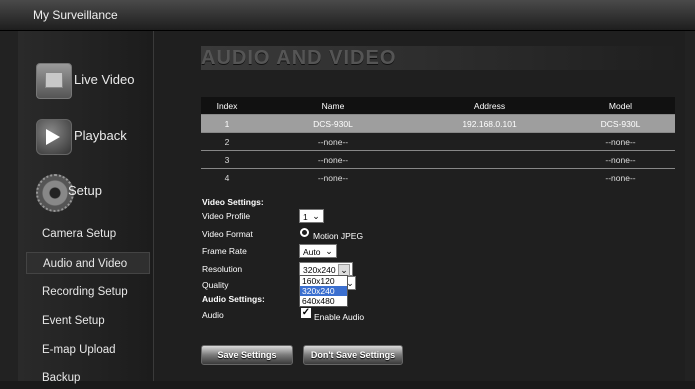 Image resolution: width=695 pixels, height=389 pixels. Describe the element at coordinates (233, 299) in the screenshot. I see `audio-settings-heading: Audio Settings:` at that location.